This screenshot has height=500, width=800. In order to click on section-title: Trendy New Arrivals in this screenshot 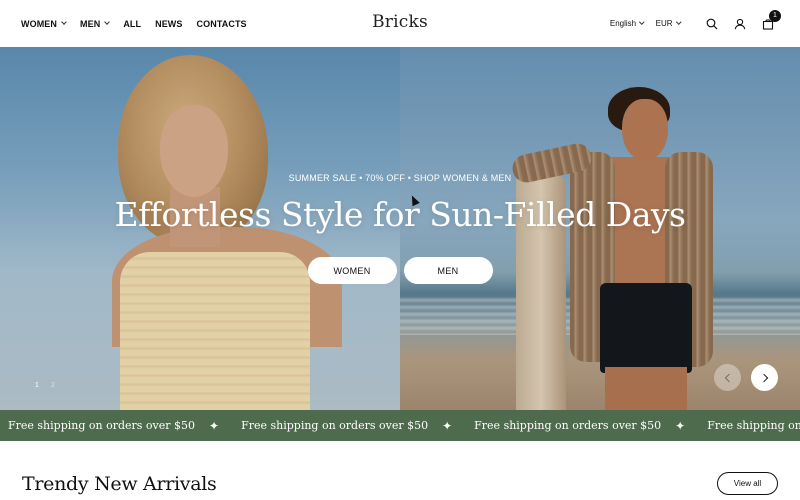, I will do `click(119, 484)`.